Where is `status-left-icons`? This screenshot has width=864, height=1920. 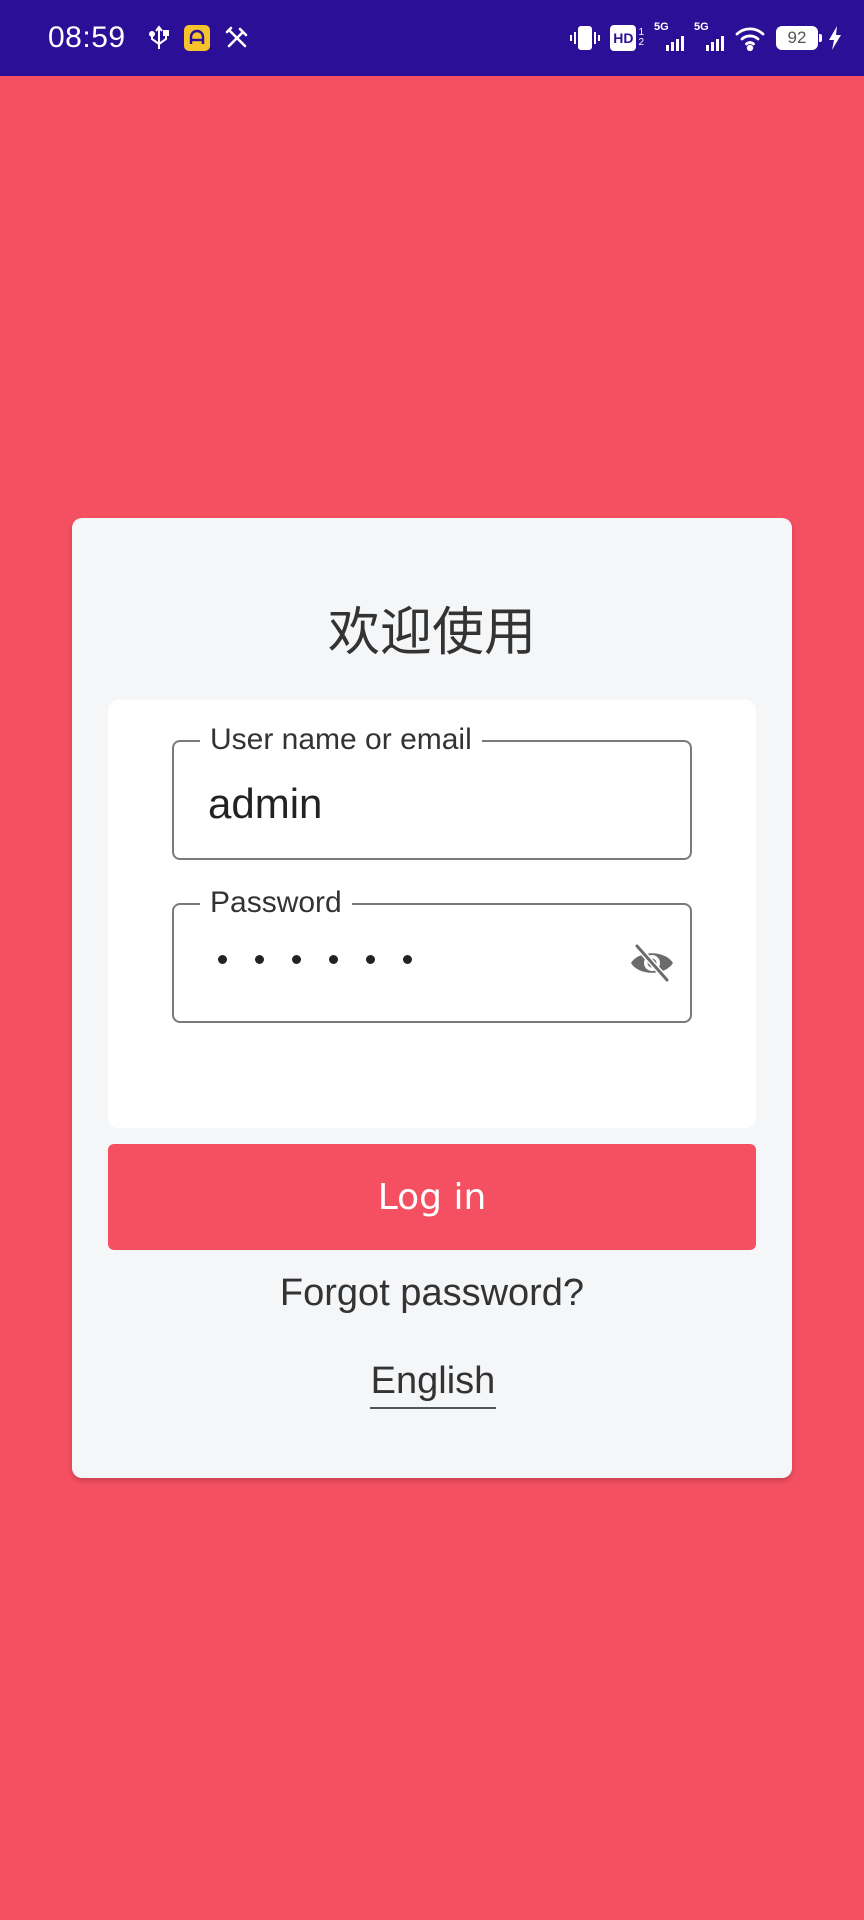 status-left-icons is located at coordinates (199, 38).